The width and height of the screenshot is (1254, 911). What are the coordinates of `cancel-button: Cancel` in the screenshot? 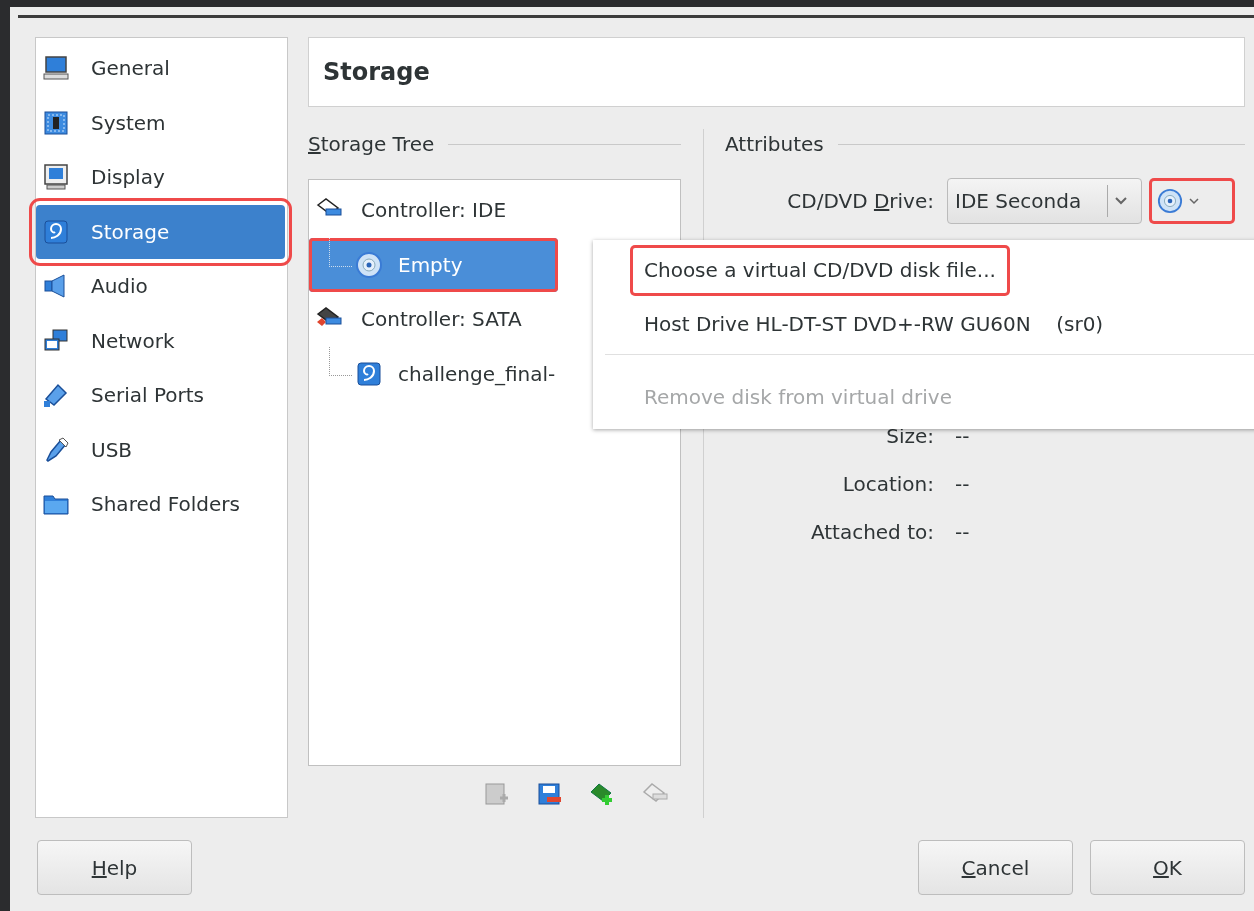 It's located at (995, 867).